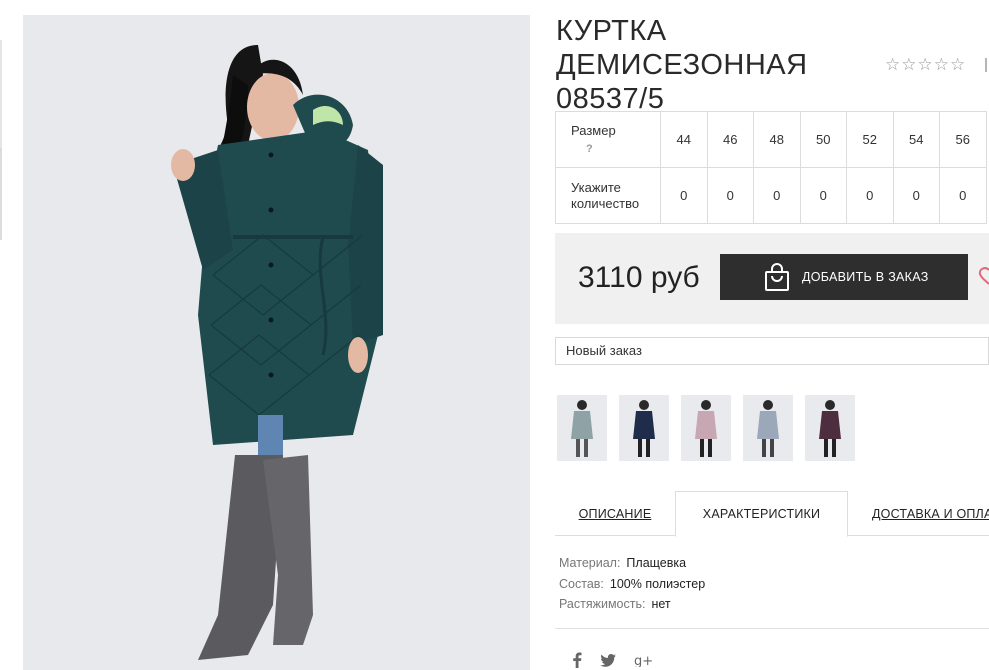 Image resolution: width=989 pixels, height=670 pixels. Describe the element at coordinates (924, 513) in the screenshot. I see `tab-delivery-payment: ДОСТАВКА И ОПЛАТА` at that location.